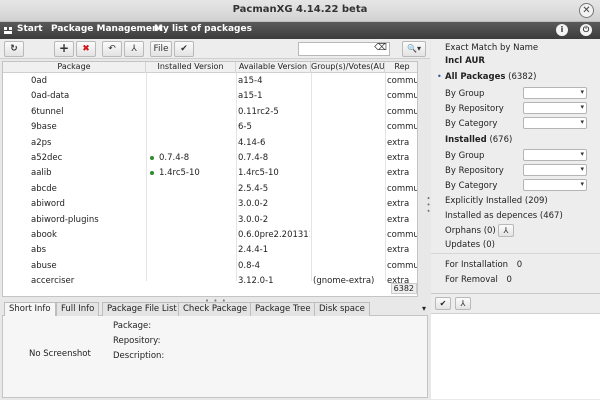 This screenshot has width=600, height=400. Describe the element at coordinates (107, 29) in the screenshot. I see `menu-package-management: Package Management` at that location.